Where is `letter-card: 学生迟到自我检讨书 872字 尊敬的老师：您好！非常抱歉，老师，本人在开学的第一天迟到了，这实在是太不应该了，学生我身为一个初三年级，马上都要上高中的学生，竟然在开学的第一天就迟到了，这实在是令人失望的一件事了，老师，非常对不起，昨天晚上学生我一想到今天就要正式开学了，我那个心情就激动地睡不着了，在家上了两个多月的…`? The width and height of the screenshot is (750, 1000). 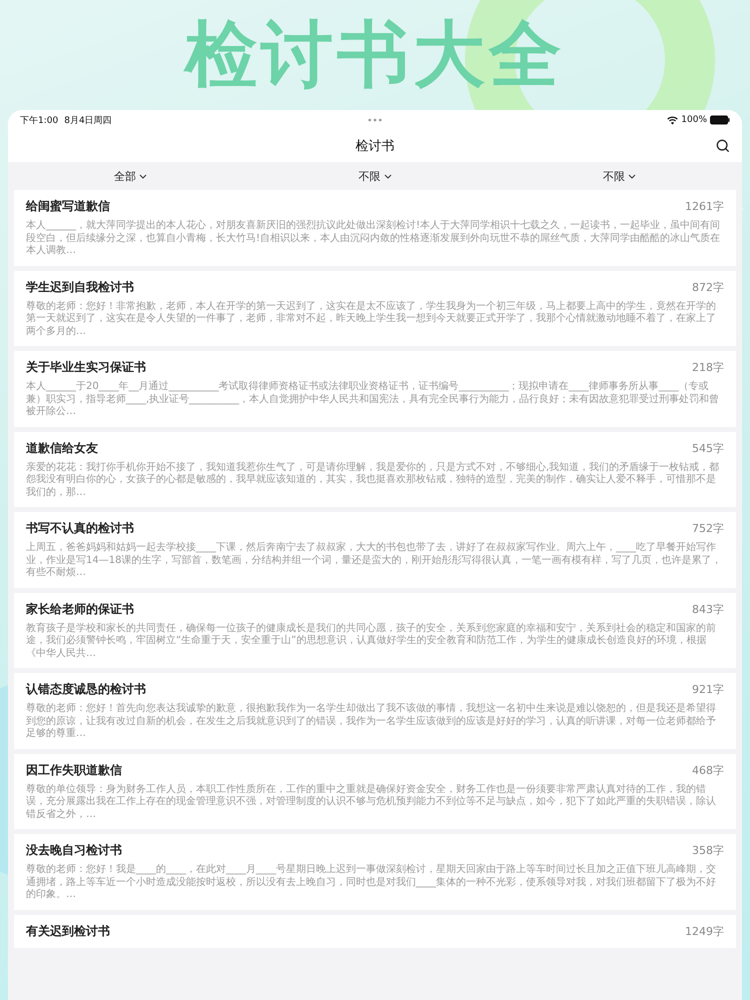 letter-card: 学生迟到自我检讨书 872字 尊敬的老师：您好！非常抱歉，老师，本人在开学的第一天迟到了，这实在是太不应该了，学生我身为一个初三年级，马上都要上高中的学生，竟然在开学的第一天就迟到了，这实在是令人失望的一件事了，老师，非常对不起，昨天晚上学生我一想到今天就要正式开学了，我那个心情就激动地睡不着了，在家上了两个多月的… is located at coordinates (375, 308).